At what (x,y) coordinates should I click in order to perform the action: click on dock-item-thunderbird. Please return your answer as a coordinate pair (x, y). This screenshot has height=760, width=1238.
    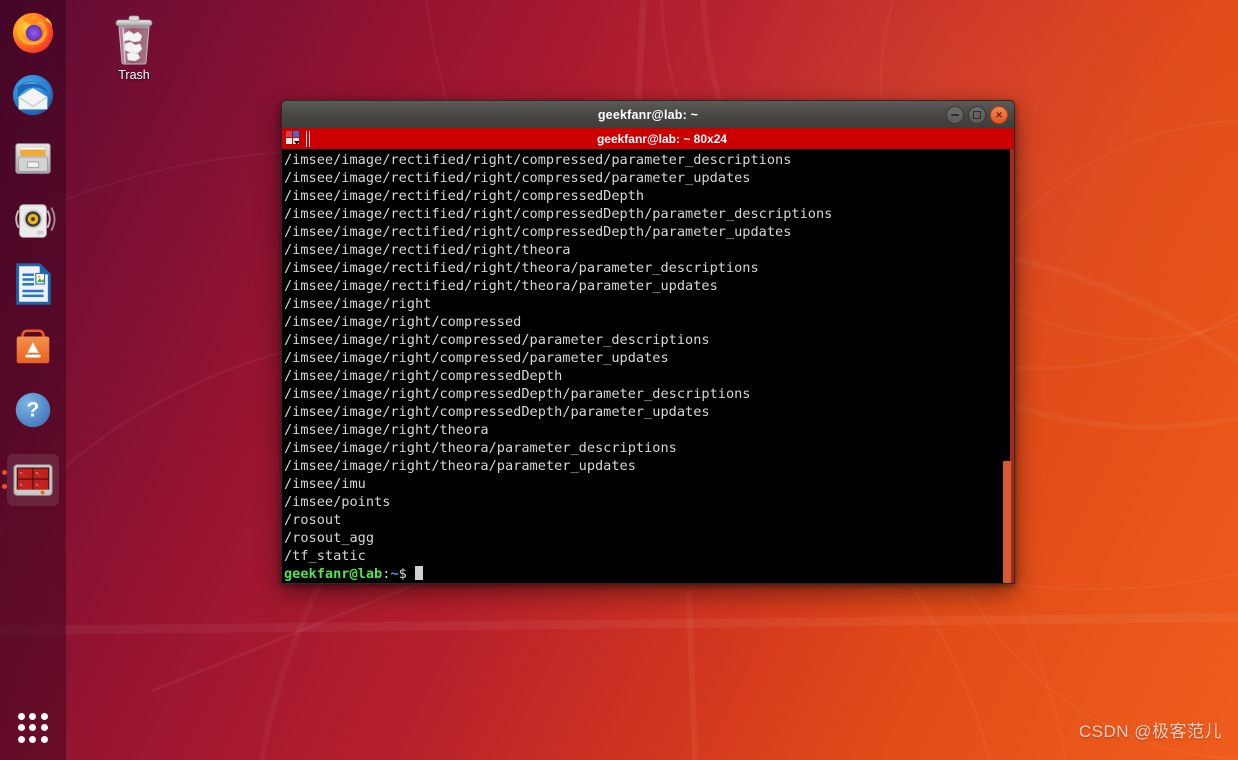
    Looking at the image, I should click on (33, 95).